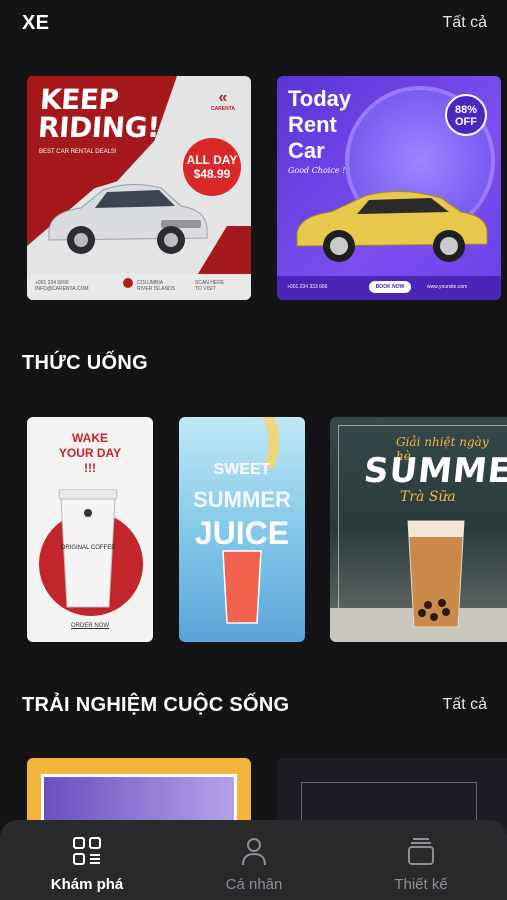  I want to click on book-now-label: BOOK NOW, so click(390, 287).